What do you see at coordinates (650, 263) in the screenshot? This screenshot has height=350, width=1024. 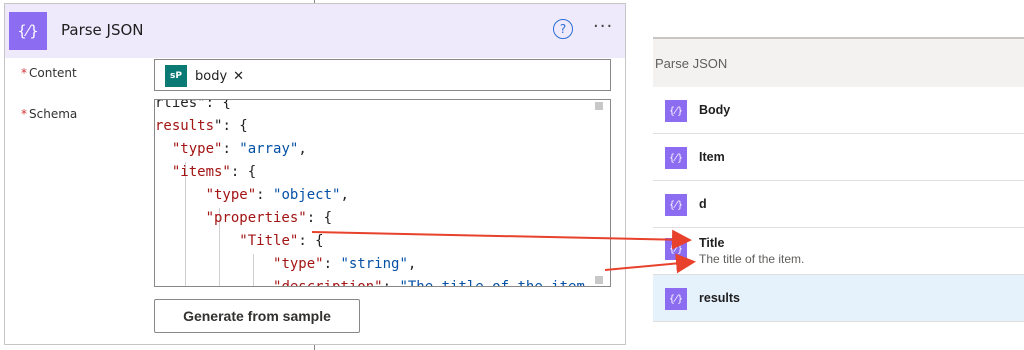 I see `arrow-title-description` at bounding box center [650, 263].